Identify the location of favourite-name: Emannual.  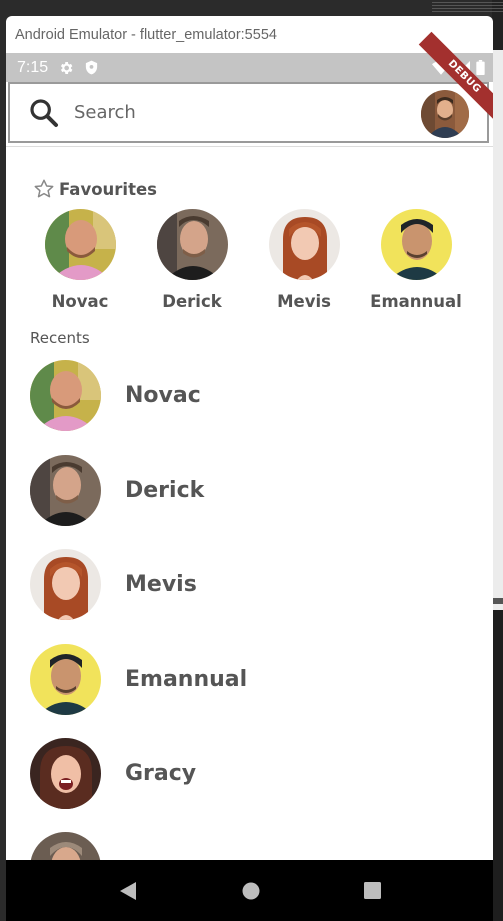
(416, 301).